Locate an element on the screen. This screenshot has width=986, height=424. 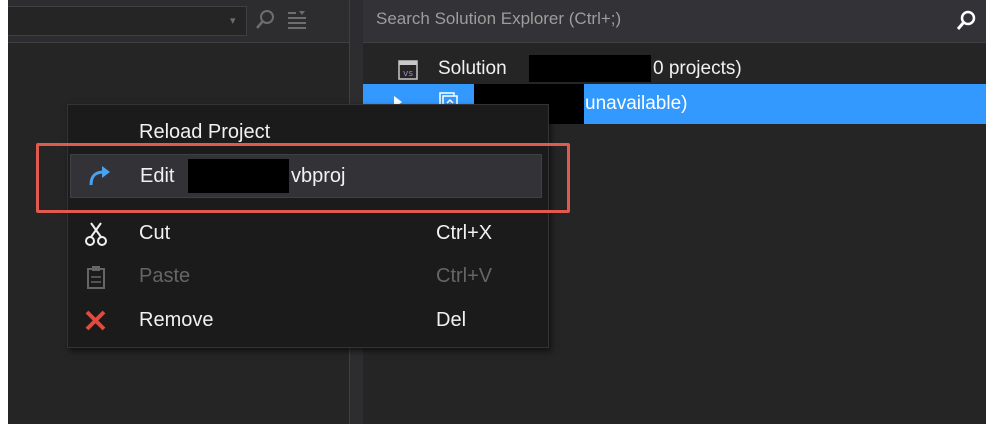
tree-row-solution: vs Solution 0 projects) is located at coordinates (674, 68).